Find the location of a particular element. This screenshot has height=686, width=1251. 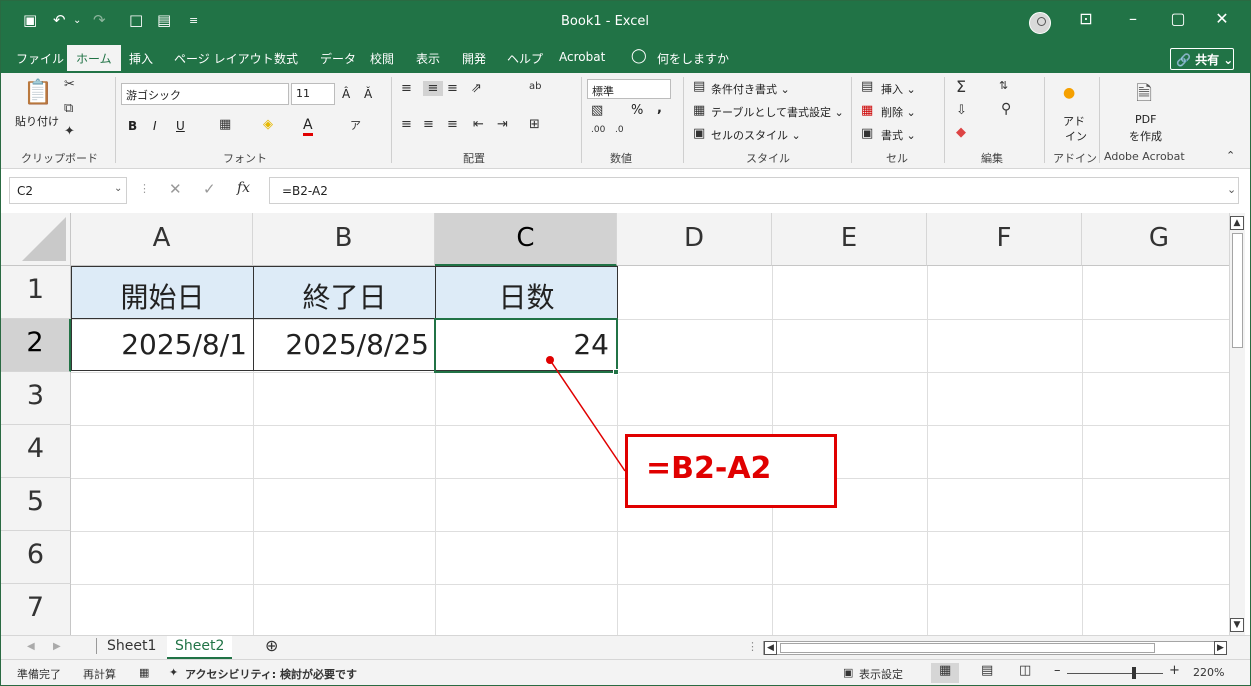

horizontal-scrollbar: ◀ ▶ is located at coordinates (995, 648).